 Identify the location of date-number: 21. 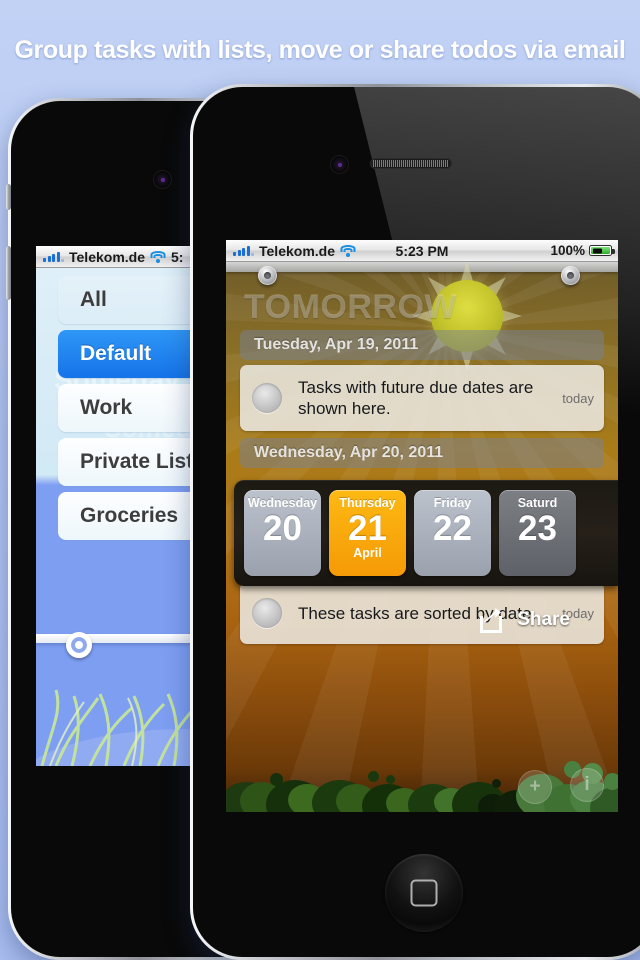
(367, 528).